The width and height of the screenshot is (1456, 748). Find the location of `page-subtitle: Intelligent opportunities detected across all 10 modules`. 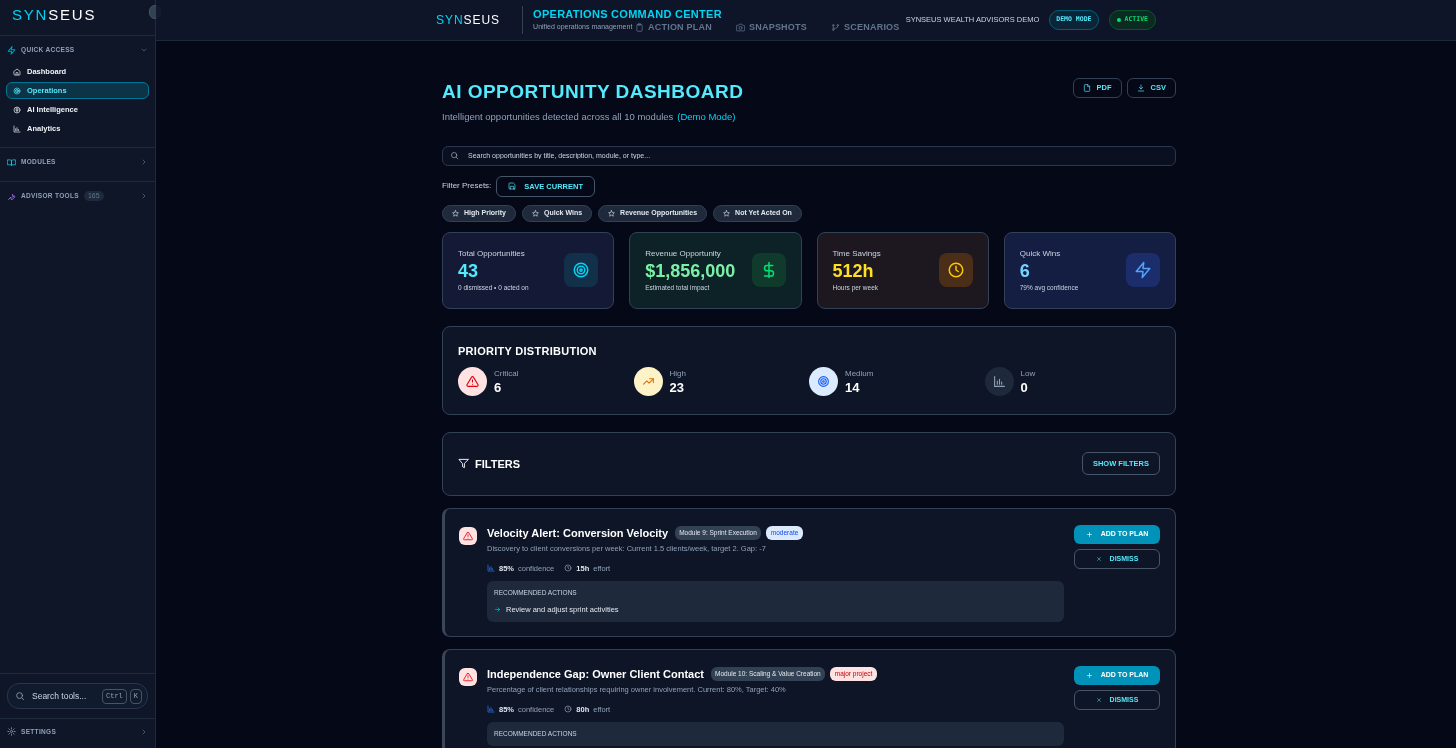

page-subtitle: Intelligent opportunities detected across all 10 modules is located at coordinates (558, 116).